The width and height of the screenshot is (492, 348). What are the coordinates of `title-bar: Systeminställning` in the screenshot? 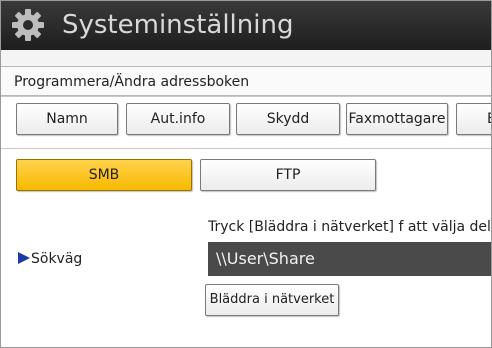 It's located at (246, 25).